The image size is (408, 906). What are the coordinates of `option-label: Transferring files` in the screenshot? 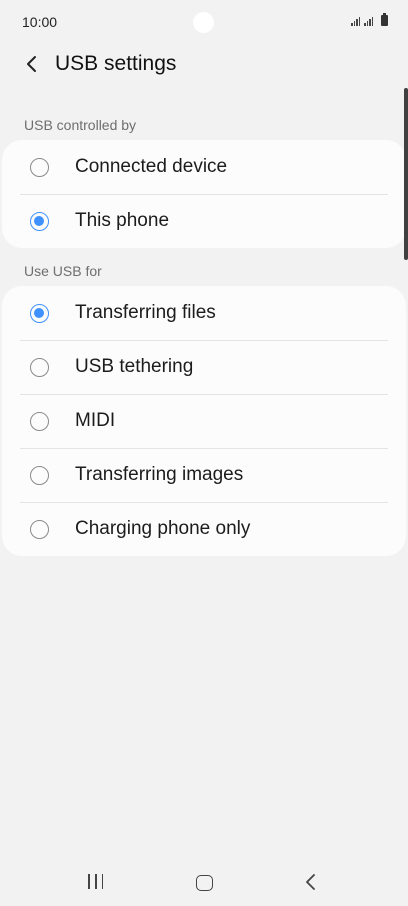 It's located at (145, 312).